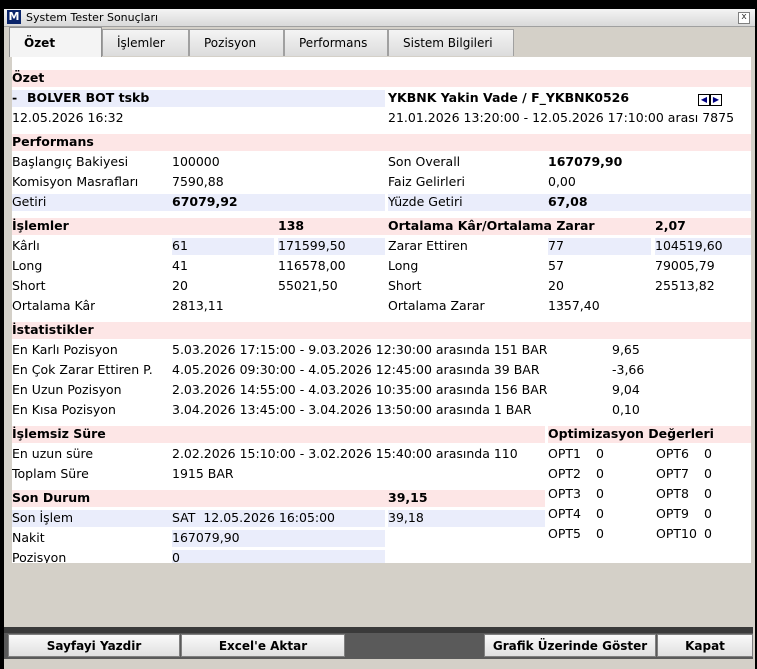 This screenshot has width=757, height=669. What do you see at coordinates (406, 517) in the screenshot?
I see `status-extra: 39,18` at bounding box center [406, 517].